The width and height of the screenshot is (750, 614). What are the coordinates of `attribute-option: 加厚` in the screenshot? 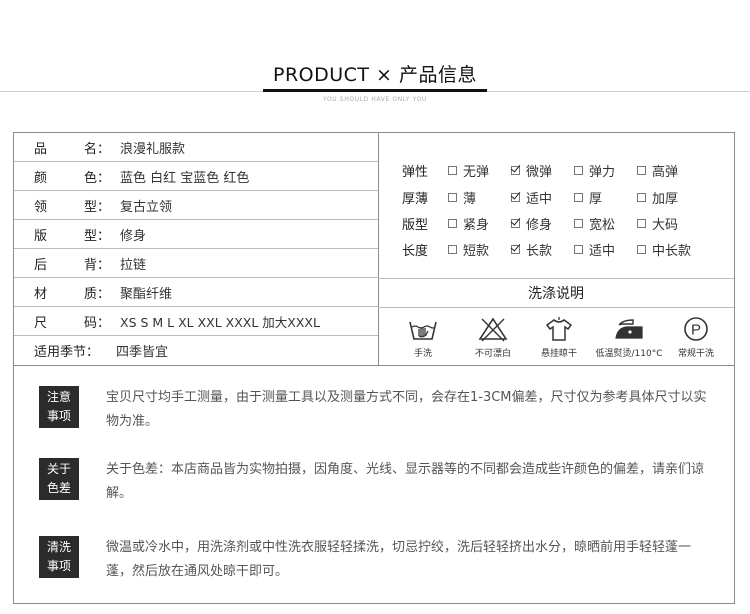 It's located at (668, 197).